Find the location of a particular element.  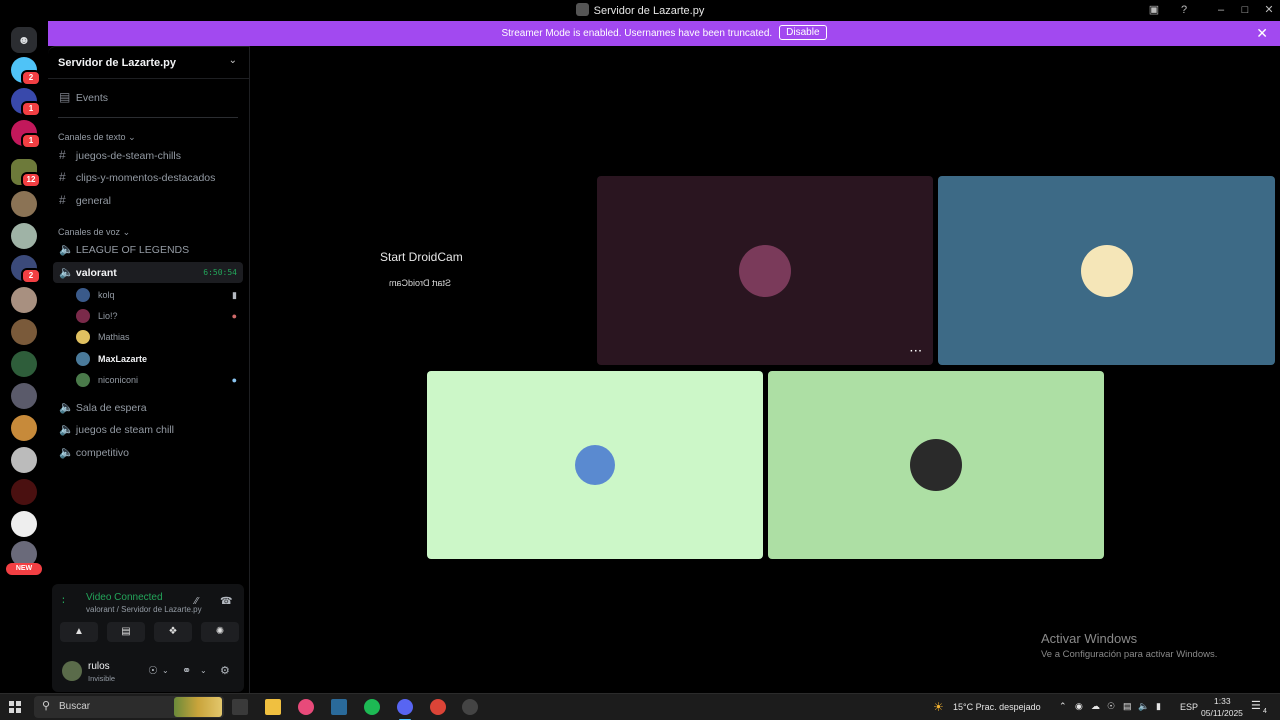

server-folder: 12 is located at coordinates (26, 173).